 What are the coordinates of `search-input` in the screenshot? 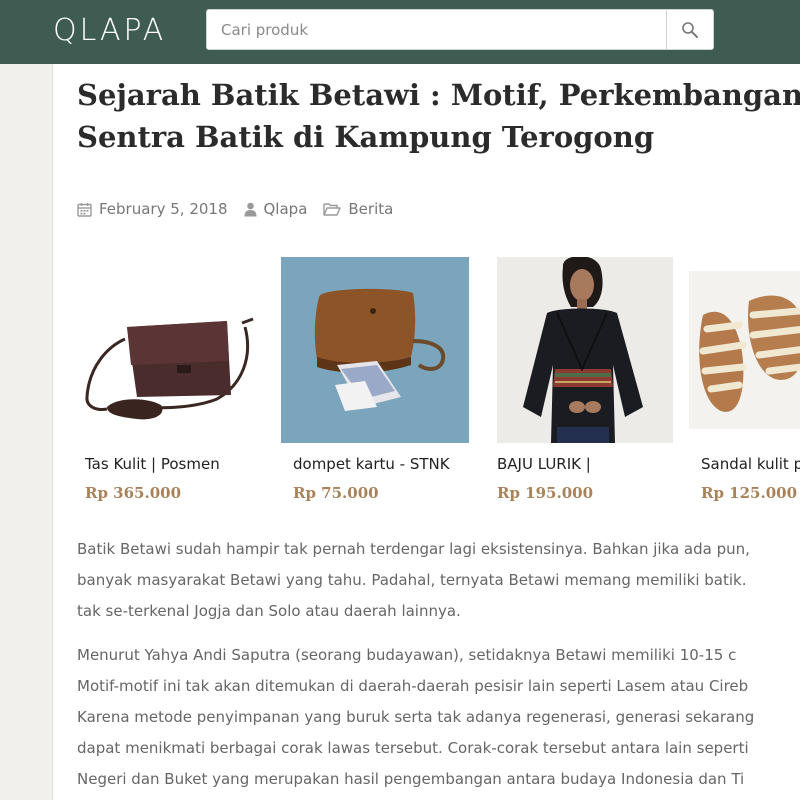 It's located at (437, 29).